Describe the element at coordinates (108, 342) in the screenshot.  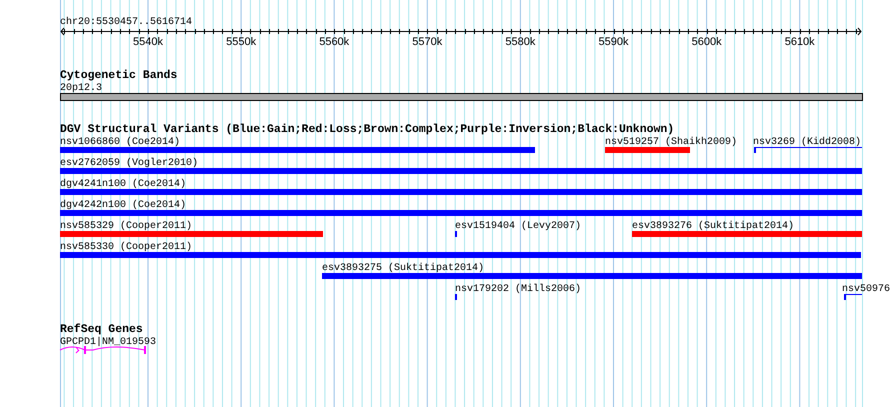
I see `feature-label: GPCPD1|NM_019593` at that location.